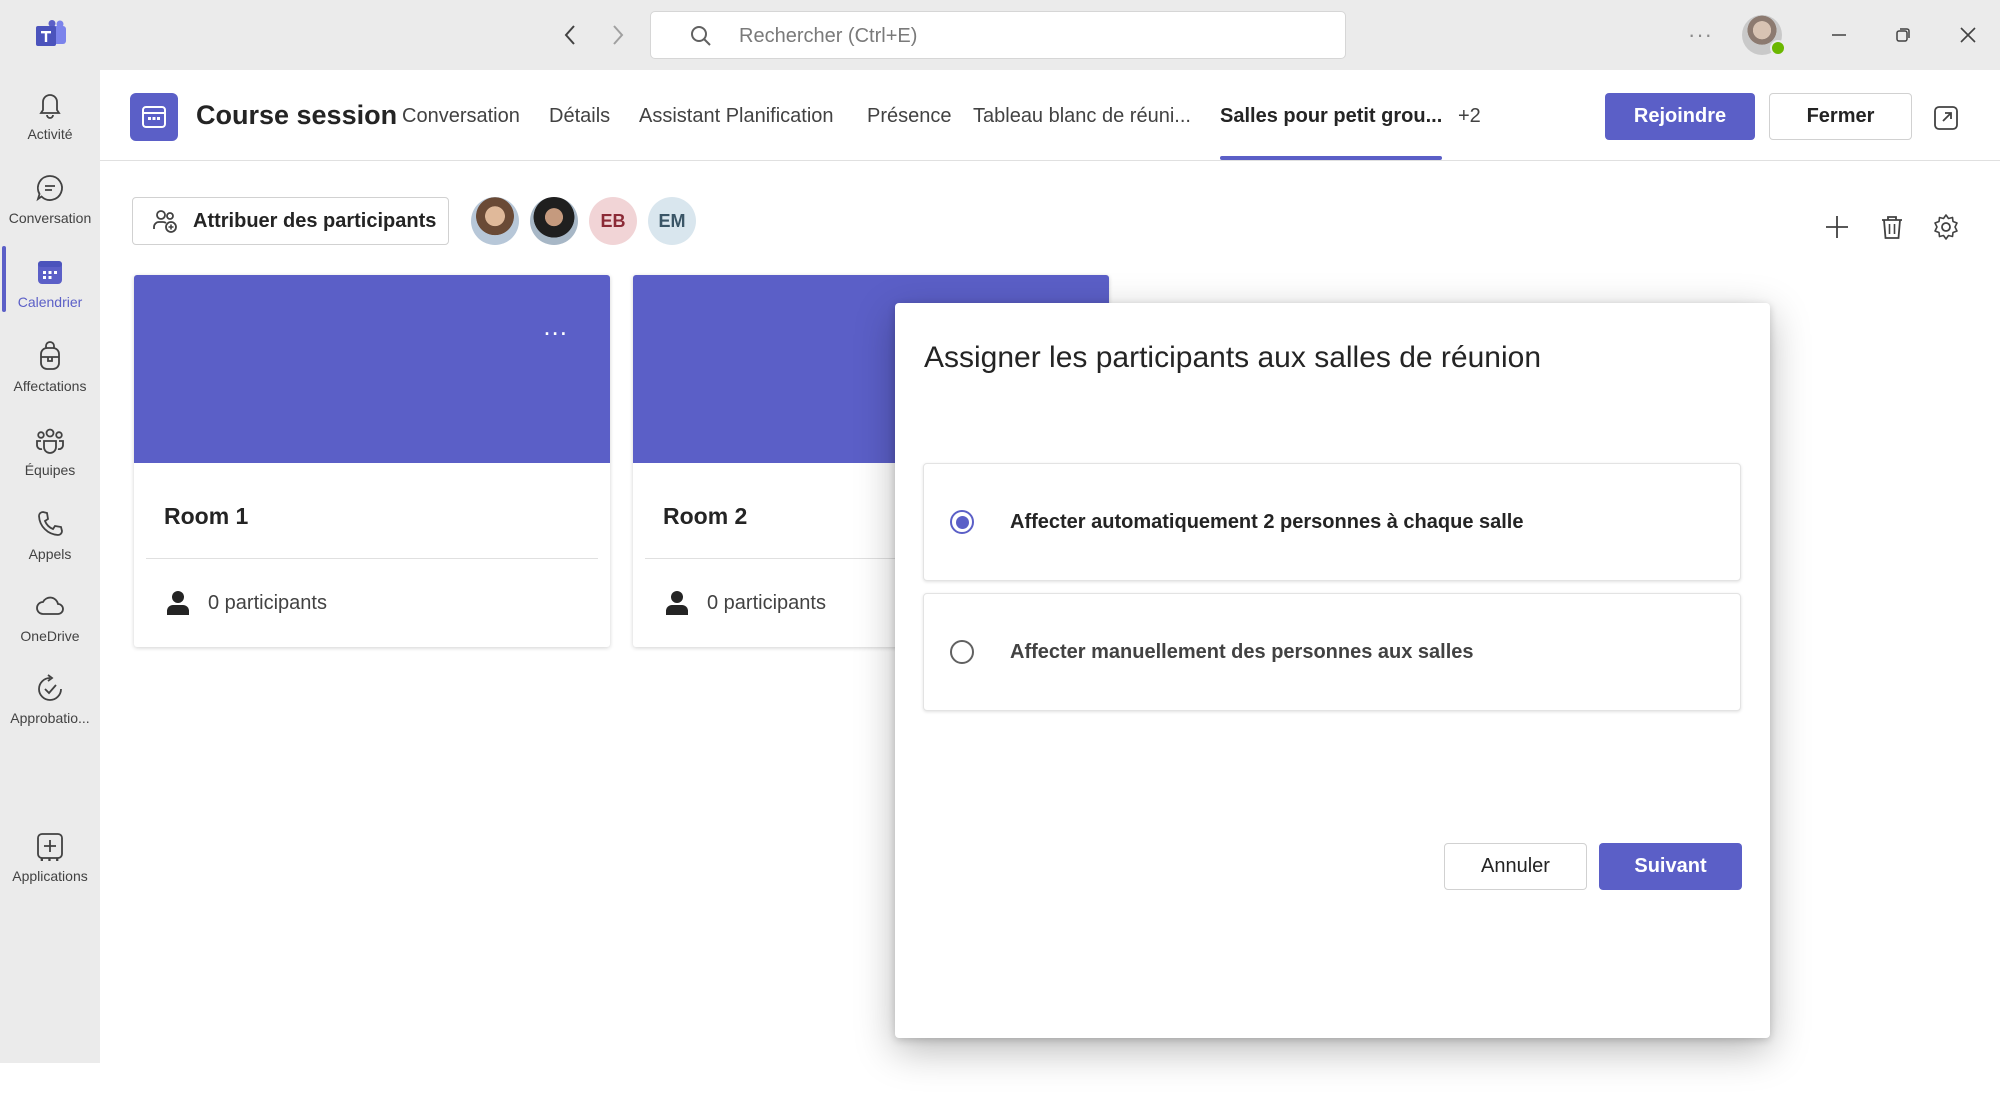 The image size is (2000, 1103). I want to click on add-room-icon, so click(1837, 227).